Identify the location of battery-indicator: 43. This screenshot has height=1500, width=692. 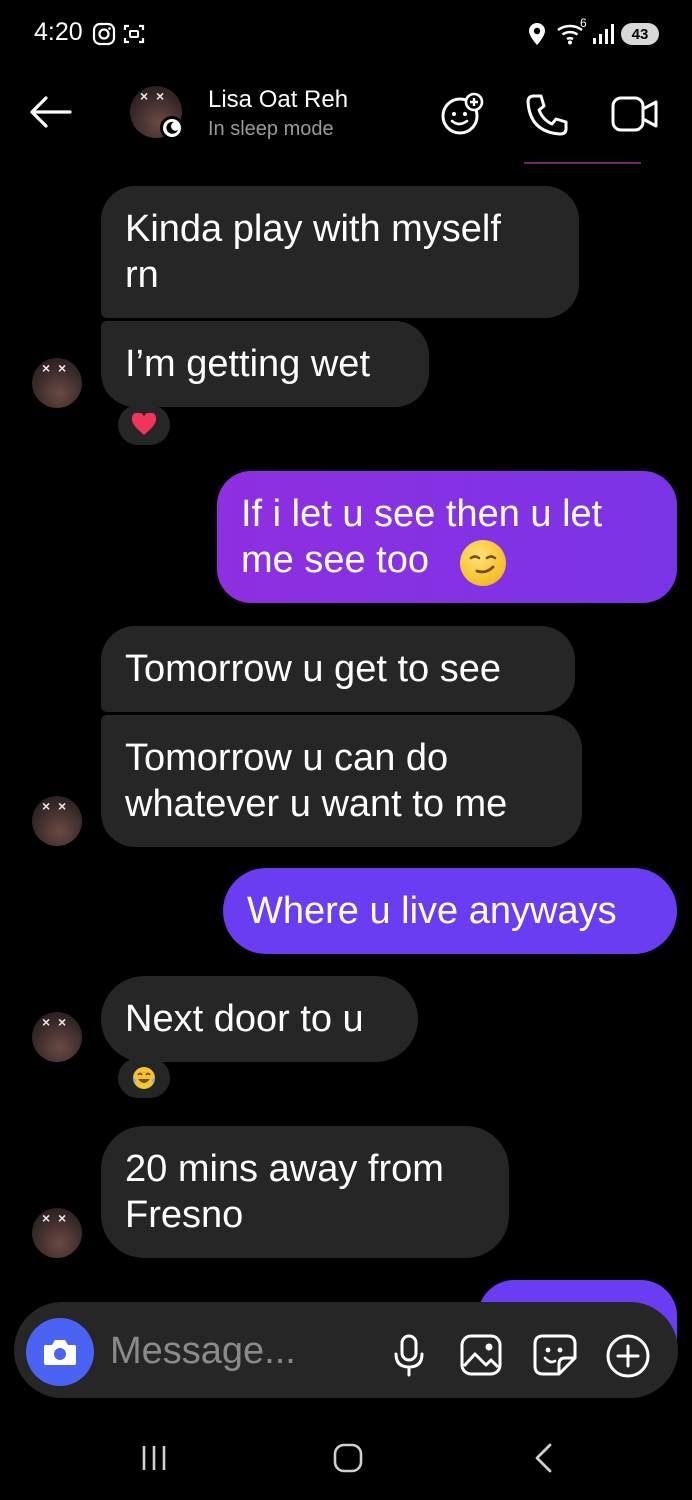
(640, 34).